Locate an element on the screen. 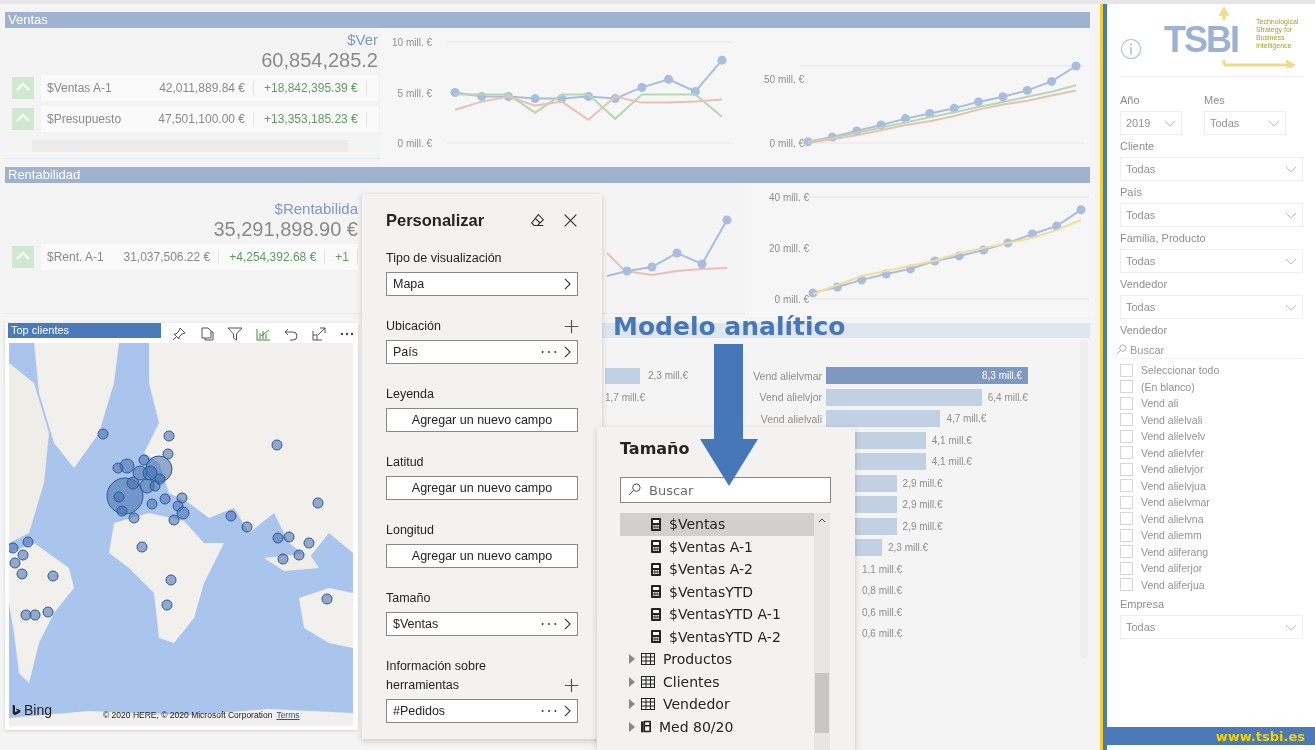  eraser-icon is located at coordinates (537, 220).